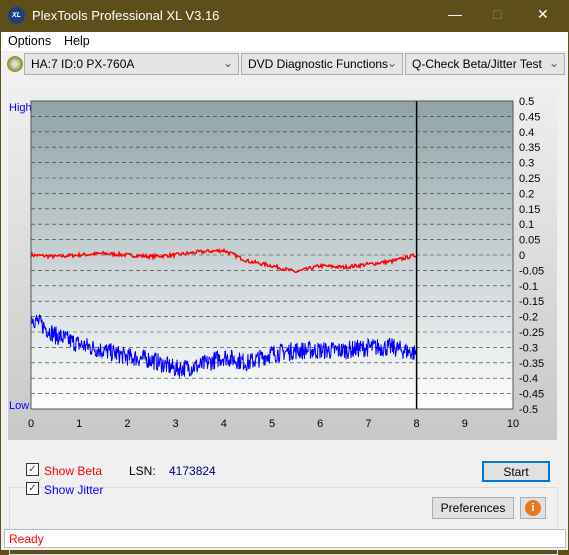 Image resolution: width=569 pixels, height=555 pixels. What do you see at coordinates (531, 271) in the screenshot?
I see `y-tick-label: -0.05` at bounding box center [531, 271].